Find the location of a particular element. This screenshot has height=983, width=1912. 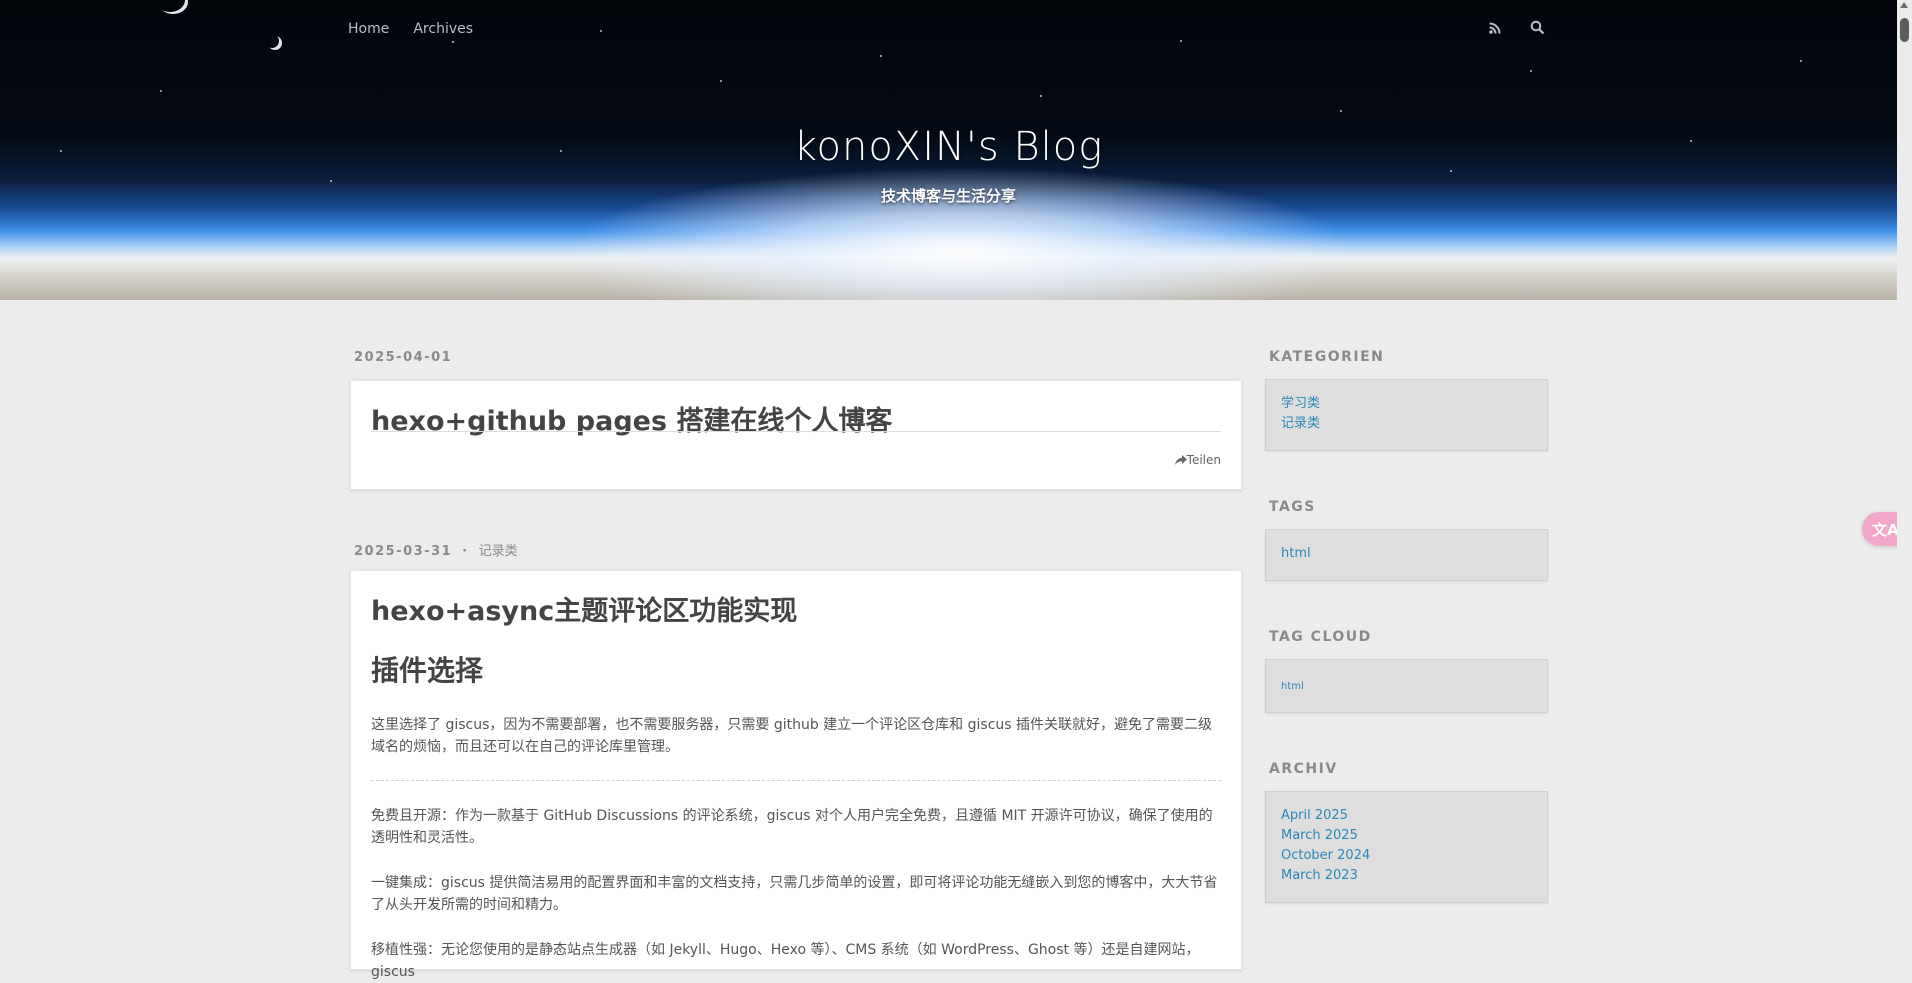

post-category-link: 记录类 is located at coordinates (498, 551).